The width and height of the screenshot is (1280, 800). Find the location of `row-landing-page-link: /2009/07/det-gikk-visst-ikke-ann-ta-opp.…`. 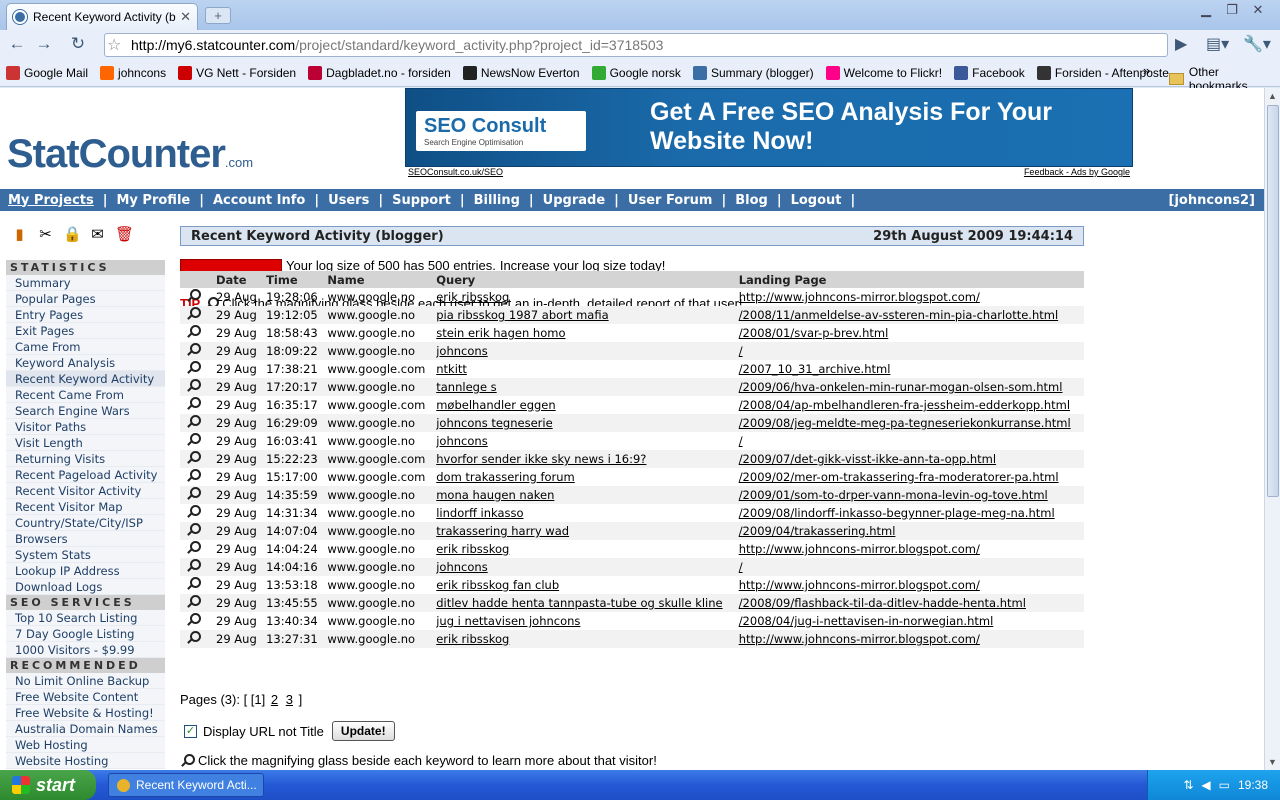

row-landing-page-link: /2009/07/det-gikk-visst-ikke-ann-ta-opp.… is located at coordinates (909, 459).